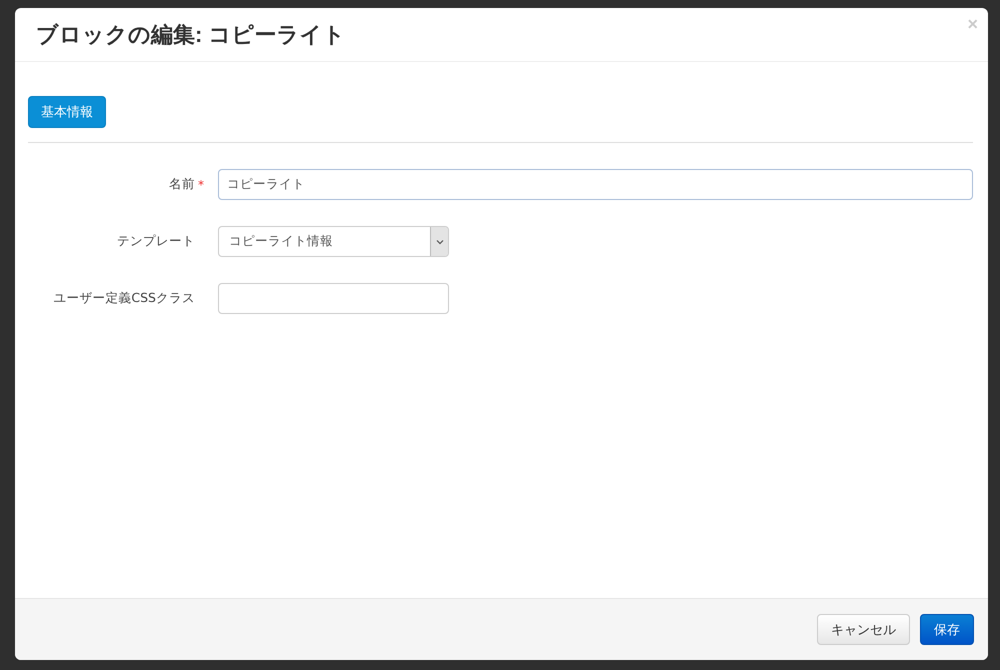 The width and height of the screenshot is (1000, 670). What do you see at coordinates (439, 241) in the screenshot?
I see `caret-icon` at bounding box center [439, 241].